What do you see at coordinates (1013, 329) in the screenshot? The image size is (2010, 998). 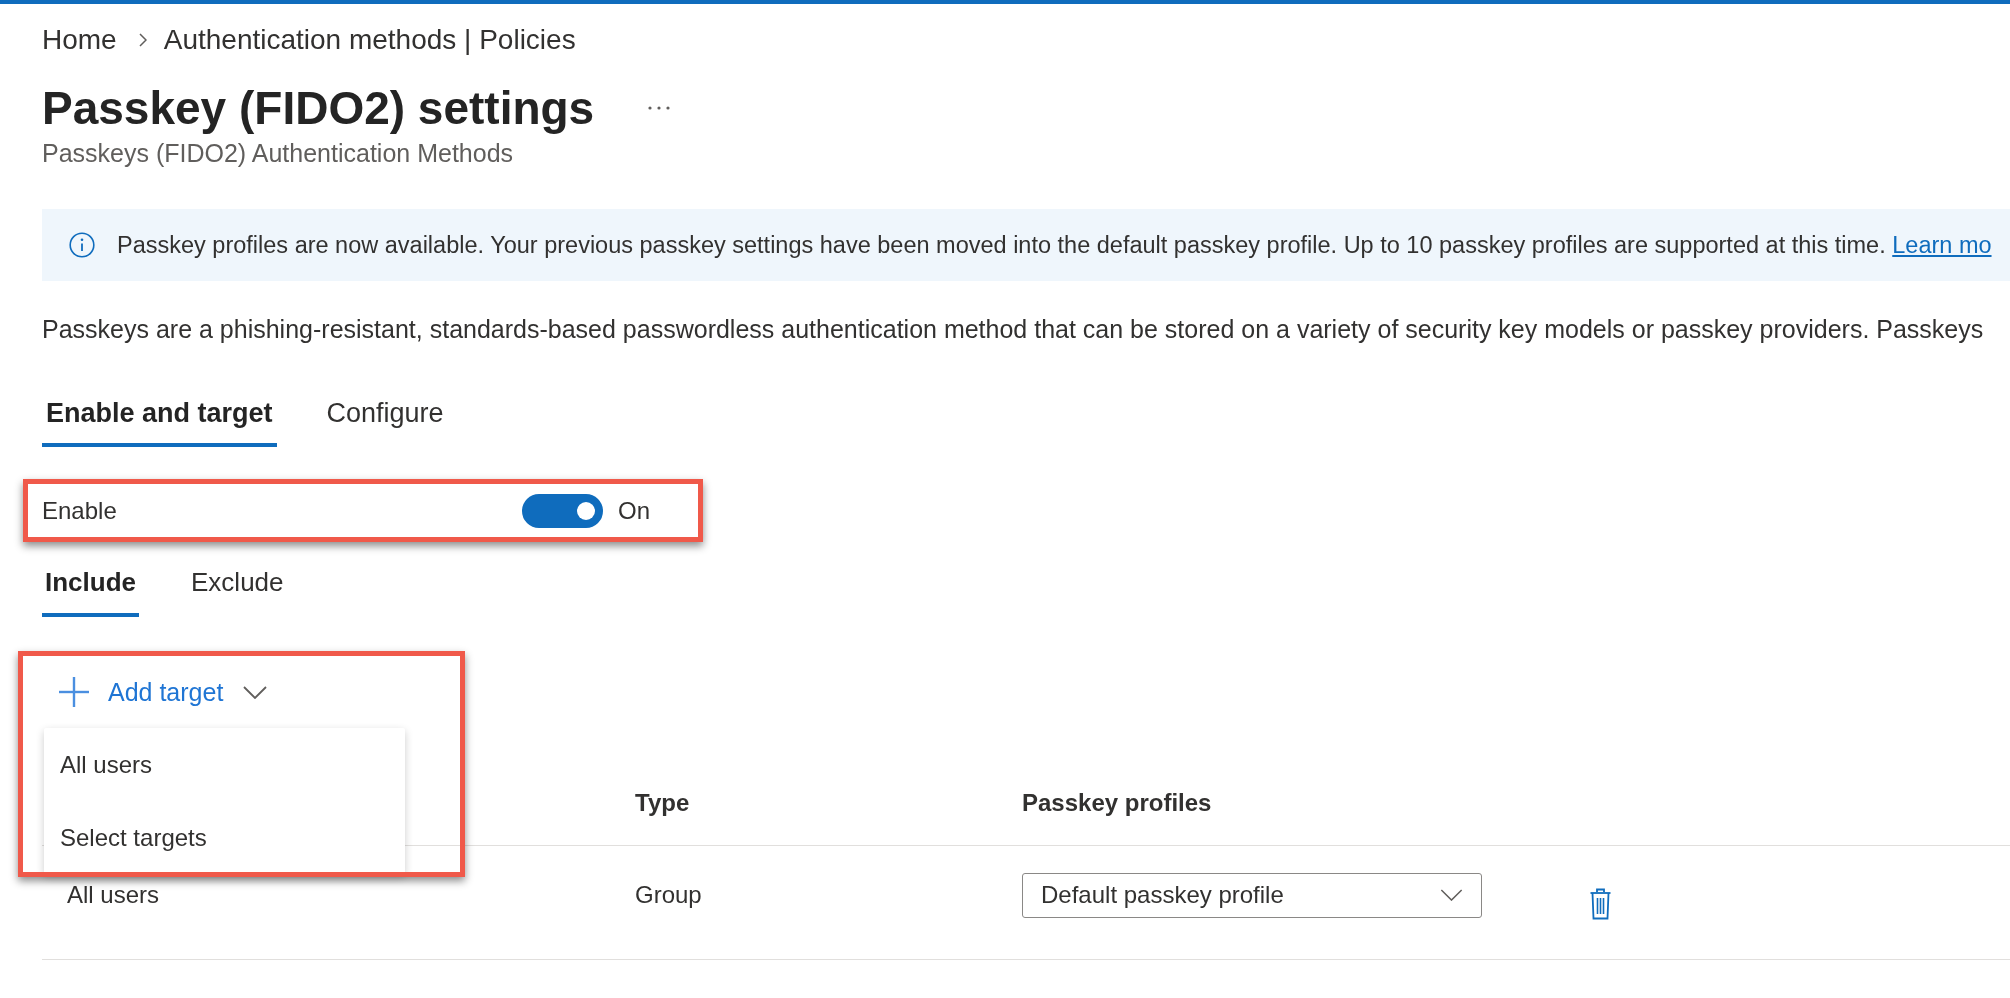 I see `description-text: Passkeys are a phishing-resistant, standards-based passwordless authentication method that can be stored on a variety of security key models or passkey providers. Passkeys` at bounding box center [1013, 329].